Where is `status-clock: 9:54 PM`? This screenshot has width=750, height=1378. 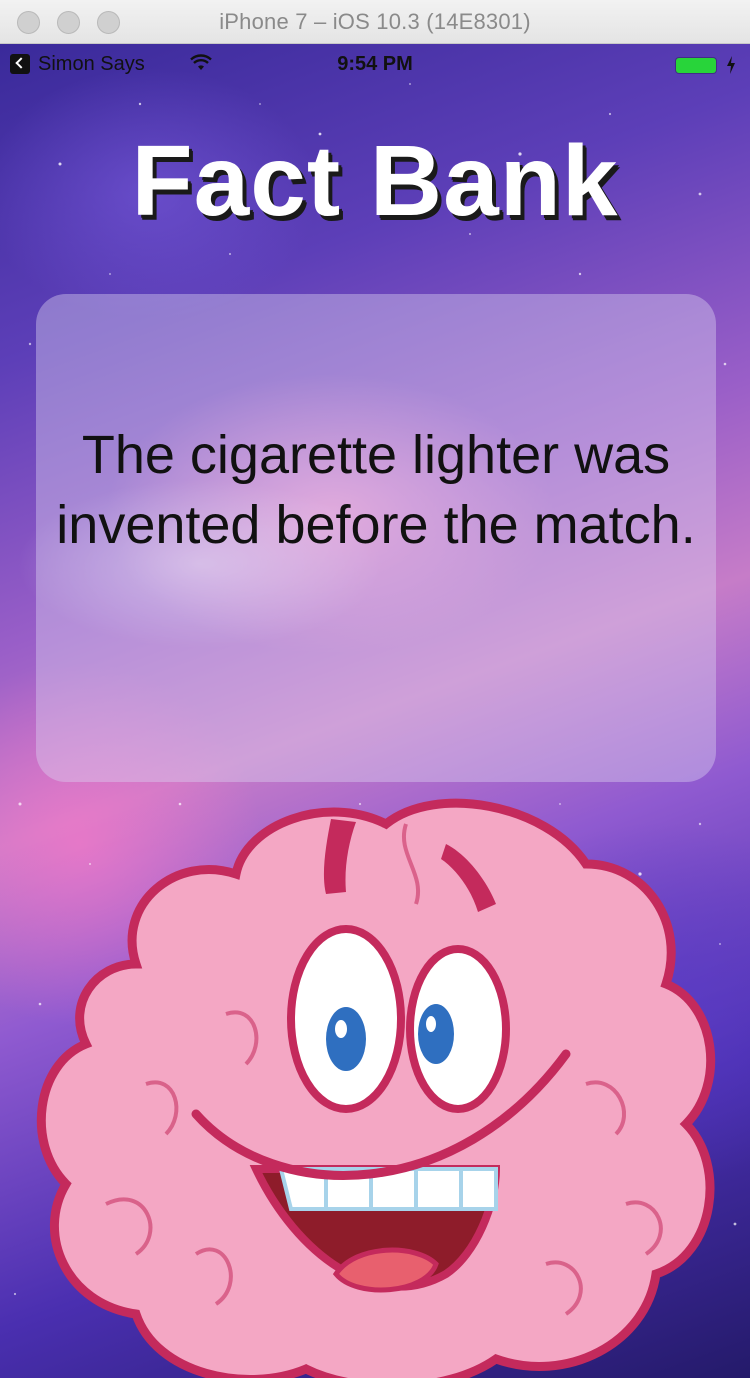 status-clock: 9:54 PM is located at coordinates (375, 64).